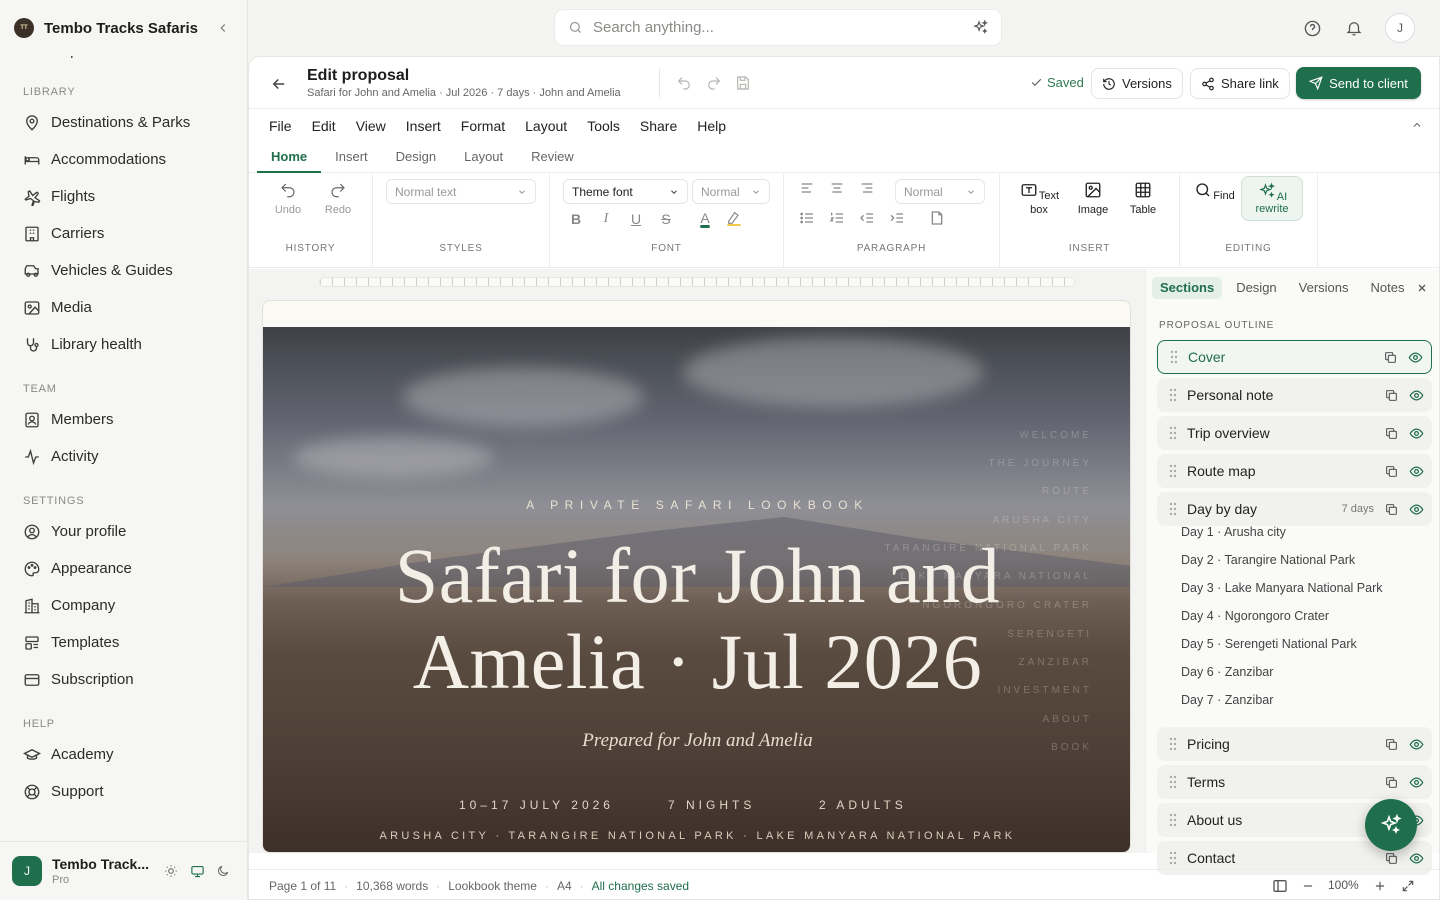 This screenshot has height=900, width=1440. Describe the element at coordinates (1272, 198) in the screenshot. I see `ai-rewrite-button: AI rewrite` at that location.